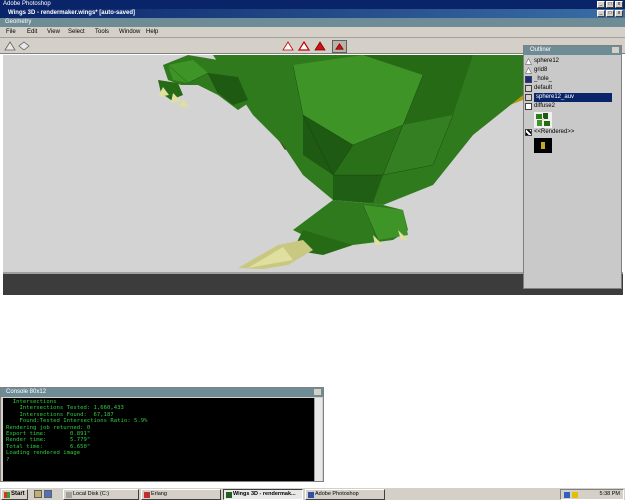 This screenshot has width=625, height=500. Describe the element at coordinates (592, 494) in the screenshot. I see `system-tray: 5:38 PM` at that location.